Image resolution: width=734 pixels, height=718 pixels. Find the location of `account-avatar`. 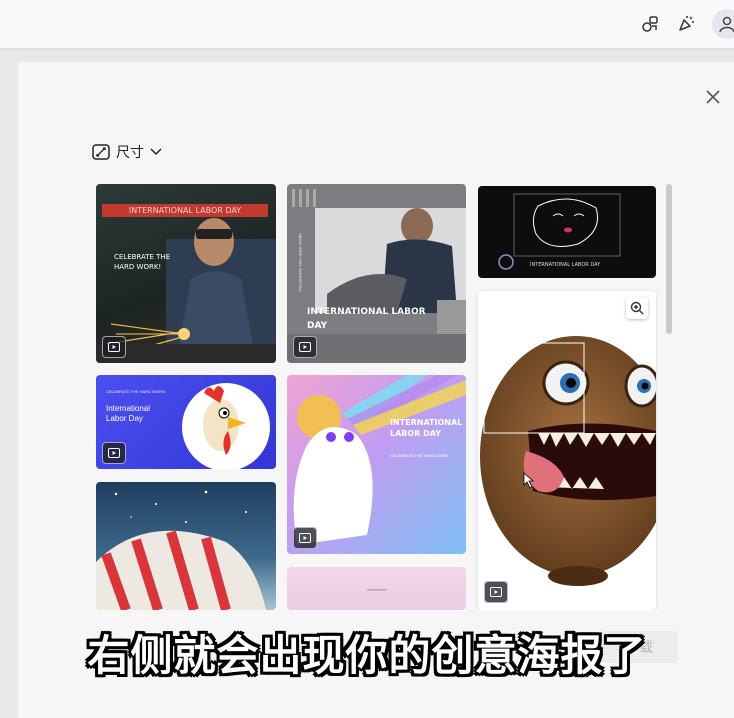

account-avatar is located at coordinates (723, 24).